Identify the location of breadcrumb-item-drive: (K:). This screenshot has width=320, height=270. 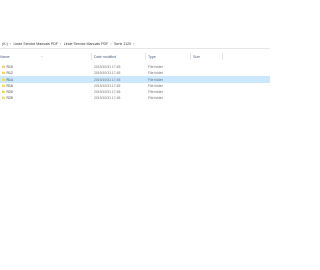
(5, 44).